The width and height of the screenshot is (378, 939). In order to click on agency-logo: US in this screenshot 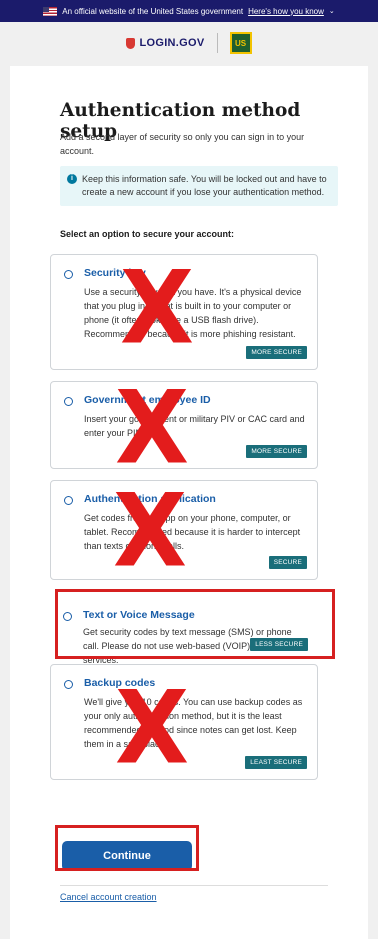, I will do `click(240, 43)`.